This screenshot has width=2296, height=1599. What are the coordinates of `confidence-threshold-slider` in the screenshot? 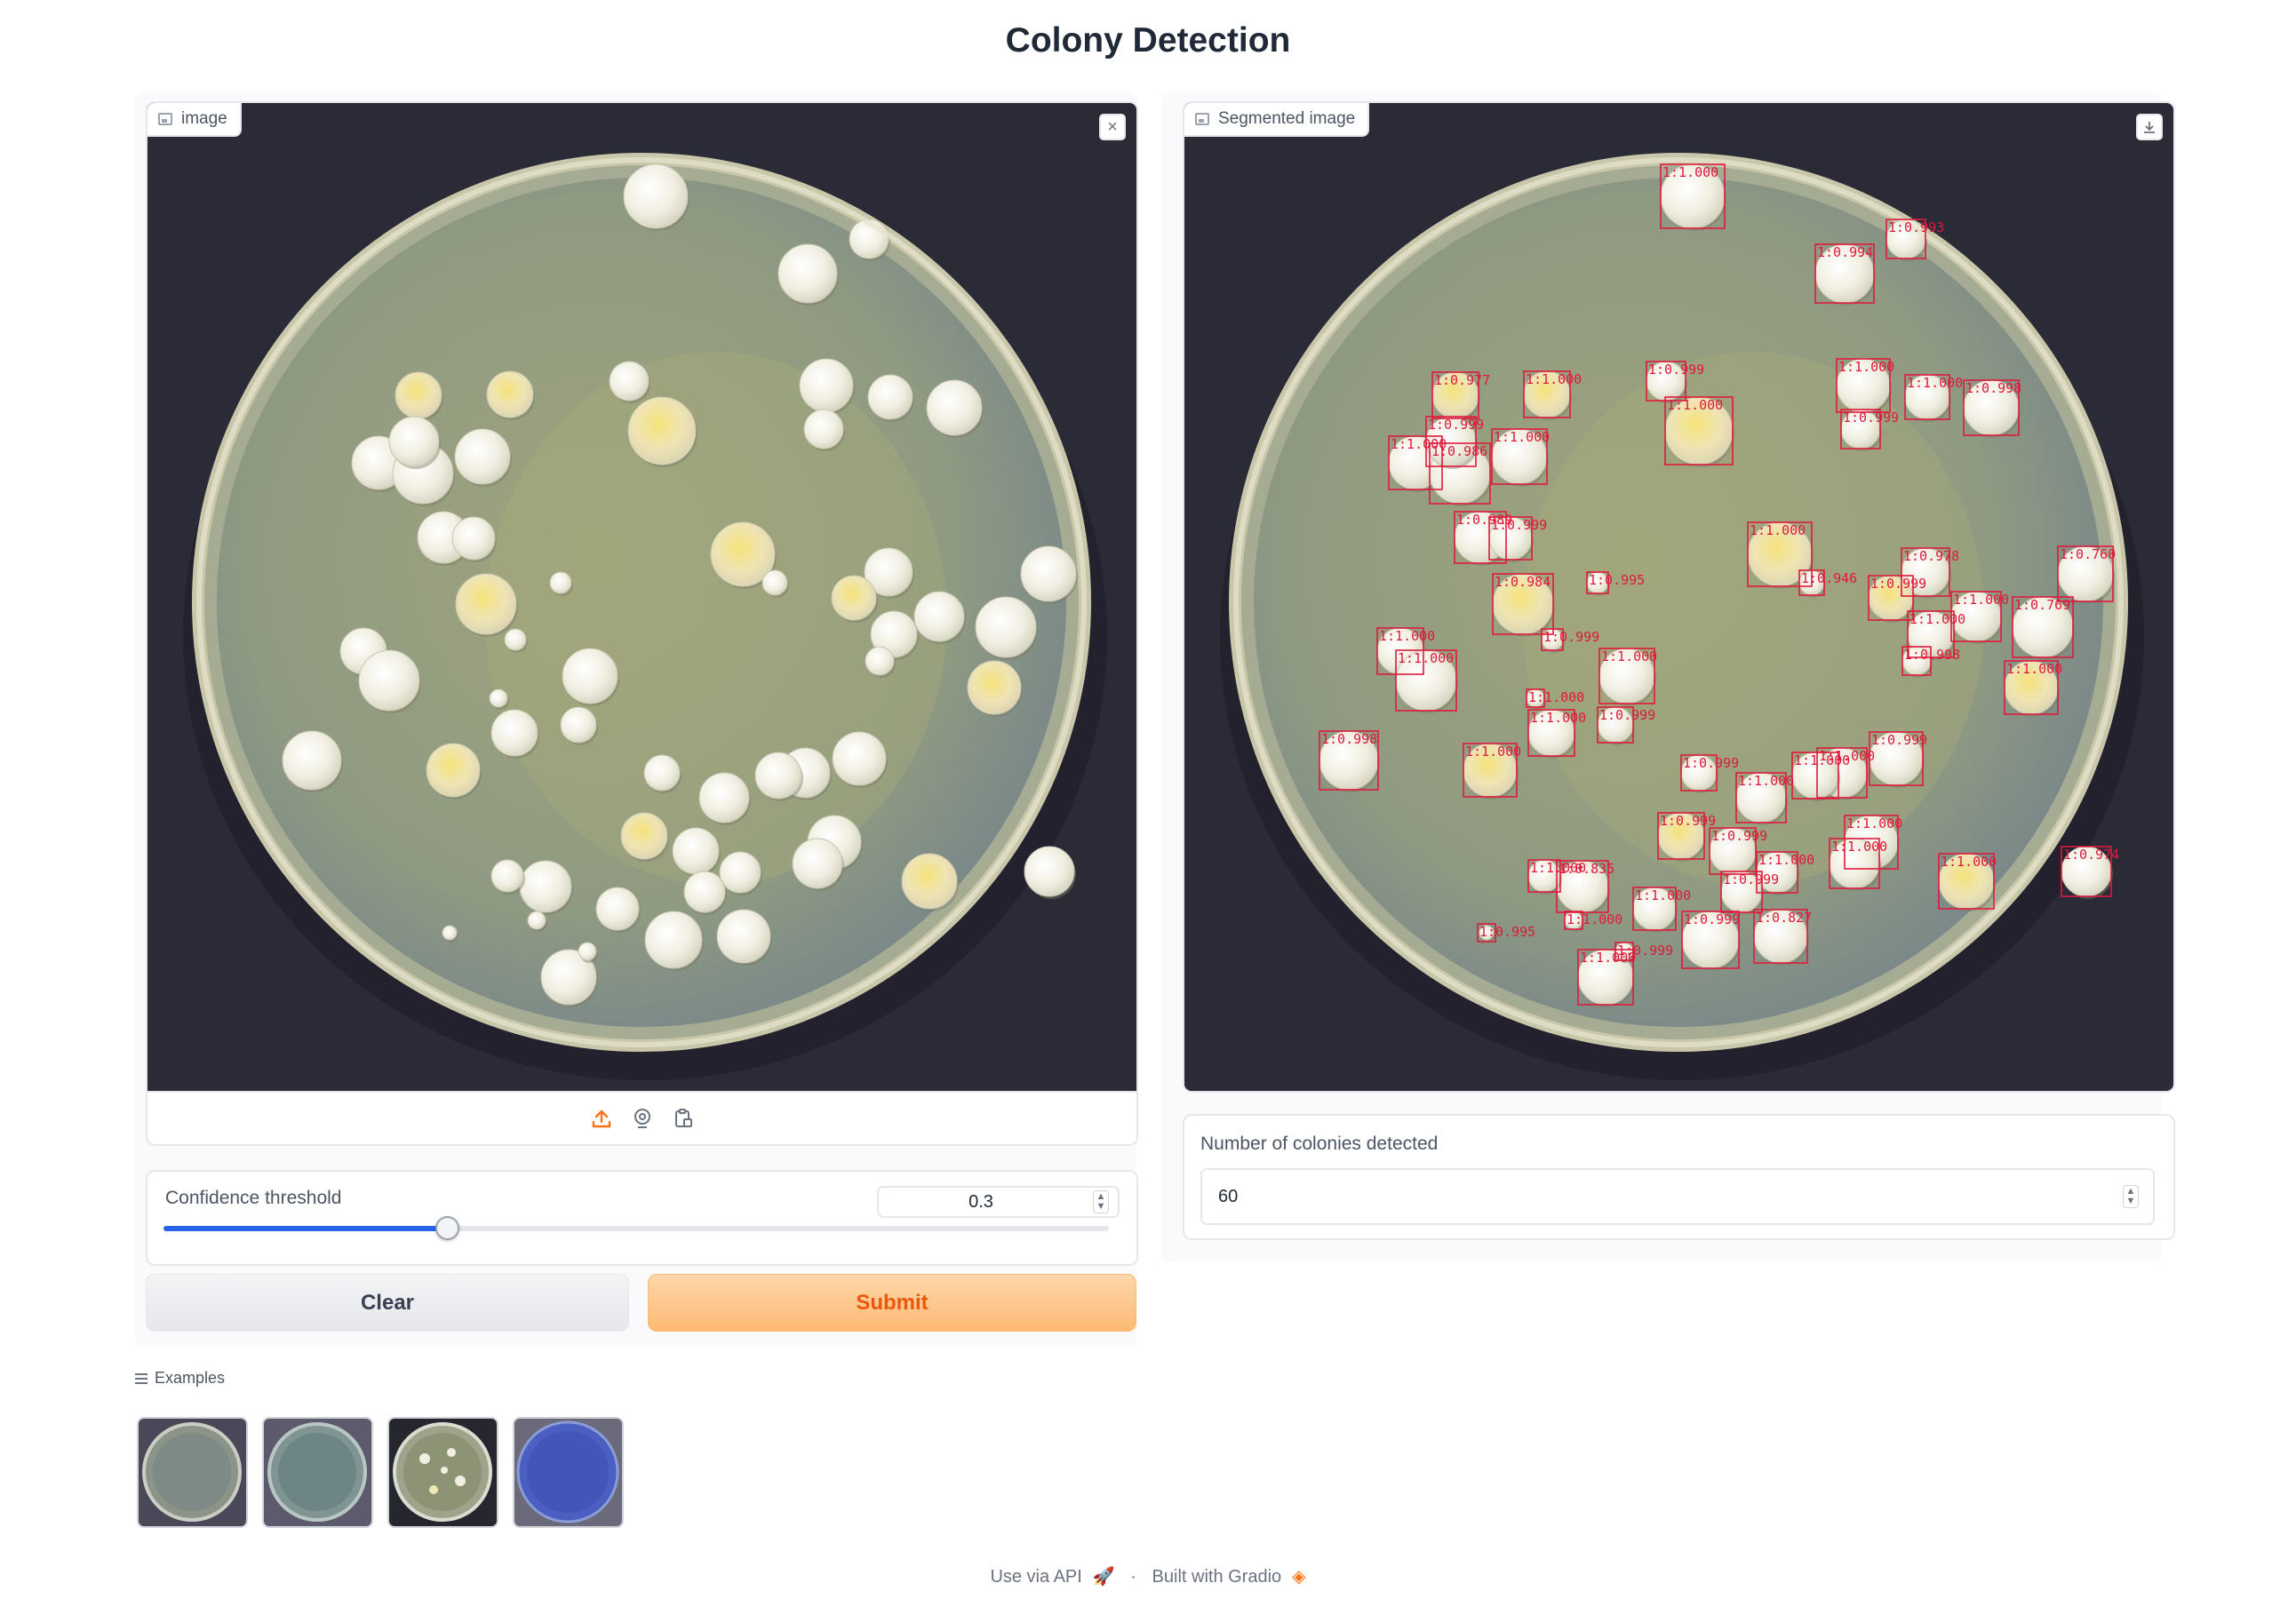 It's located at (636, 1228).